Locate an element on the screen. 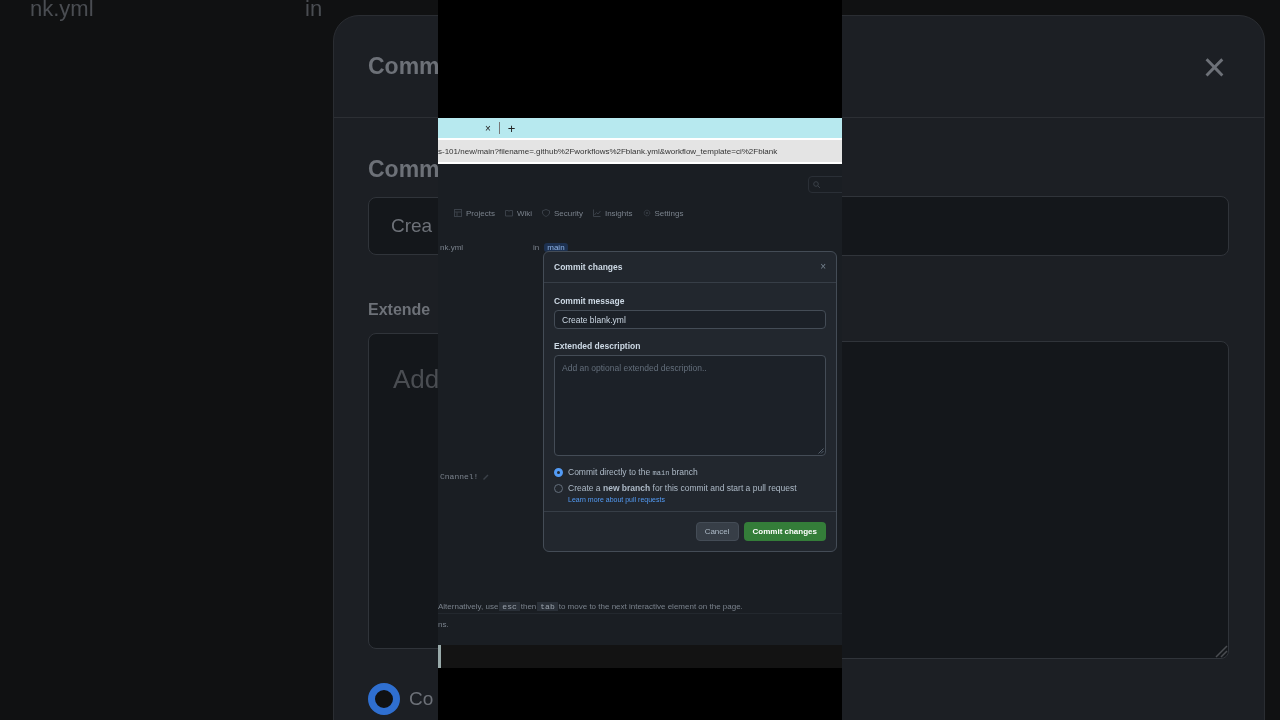 The height and width of the screenshot is (720, 1280). radio-label: Co is located at coordinates (421, 699).